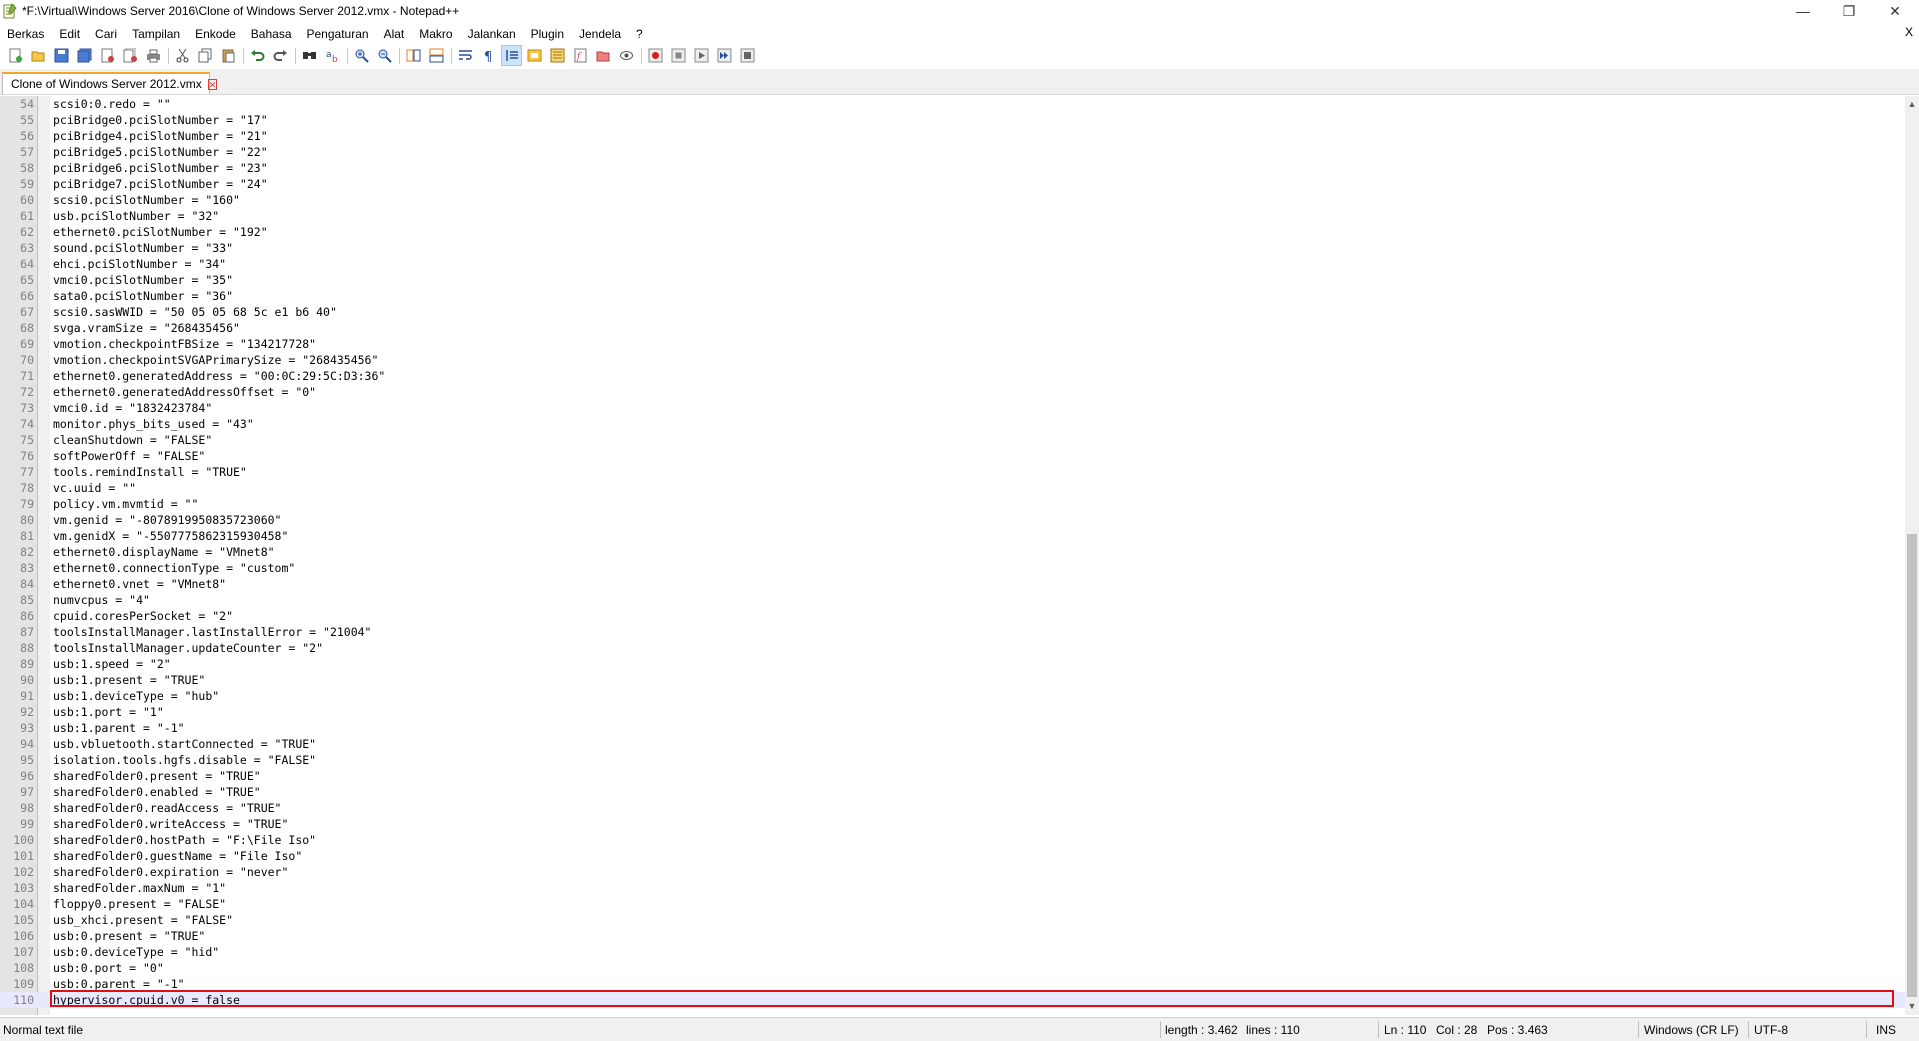  I want to click on code-line: 74 monitor.phys_bits_used = "43", so click(952, 424).